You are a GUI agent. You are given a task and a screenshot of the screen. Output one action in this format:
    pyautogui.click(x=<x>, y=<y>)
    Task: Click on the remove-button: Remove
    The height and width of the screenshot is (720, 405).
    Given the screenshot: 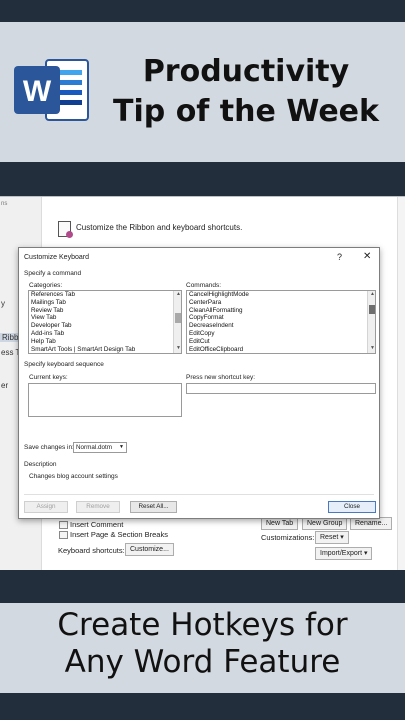 What is the action you would take?
    pyautogui.click(x=98, y=507)
    